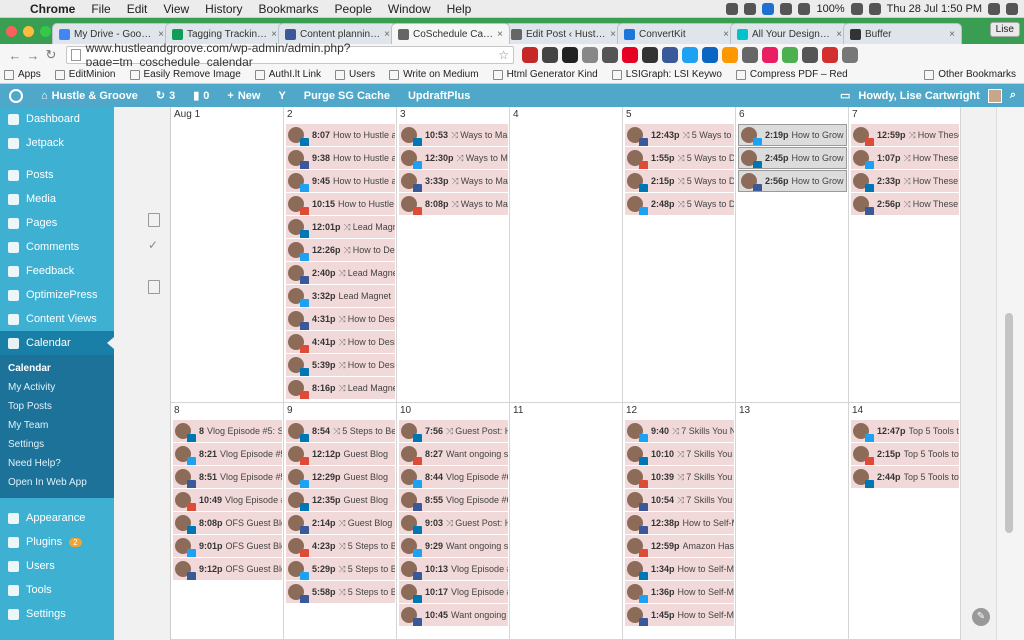  I want to click on submenu-item-settings: Settings, so click(57, 444).